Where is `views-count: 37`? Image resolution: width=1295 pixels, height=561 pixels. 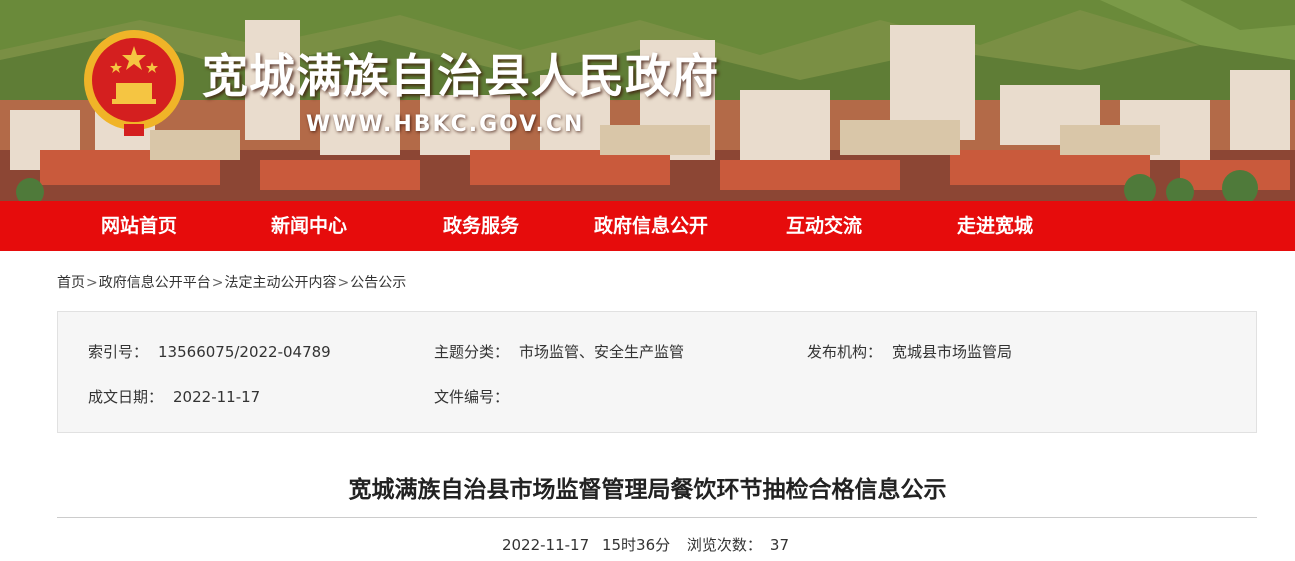
views-count: 37 is located at coordinates (779, 545).